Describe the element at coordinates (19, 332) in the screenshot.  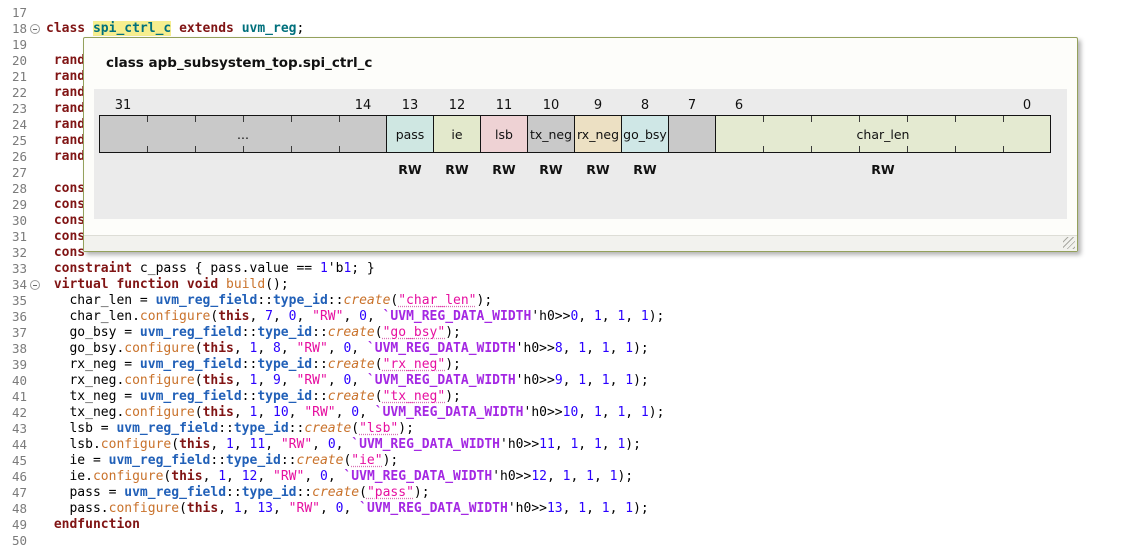
I see `line-number: 37` at that location.